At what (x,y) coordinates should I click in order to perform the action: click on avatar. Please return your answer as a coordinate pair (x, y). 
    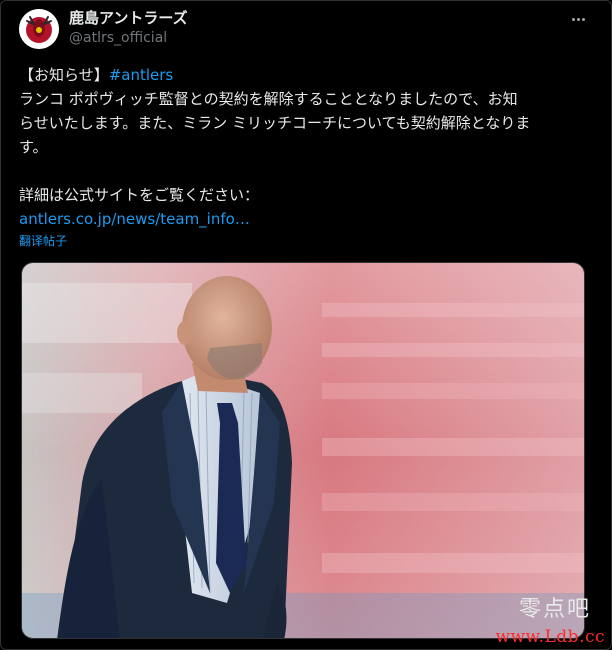
    Looking at the image, I should click on (39, 29).